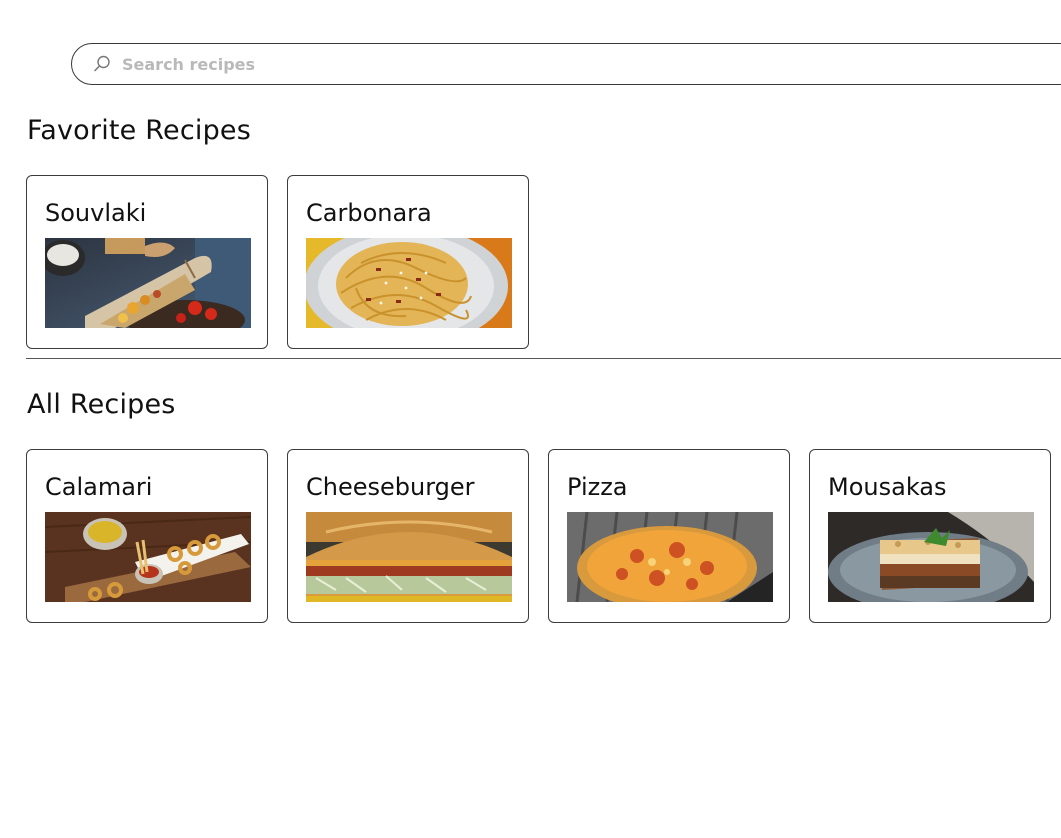 Image resolution: width=1061 pixels, height=838 pixels. Describe the element at coordinates (369, 213) in the screenshot. I see `recipe-name: Carbonara` at that location.